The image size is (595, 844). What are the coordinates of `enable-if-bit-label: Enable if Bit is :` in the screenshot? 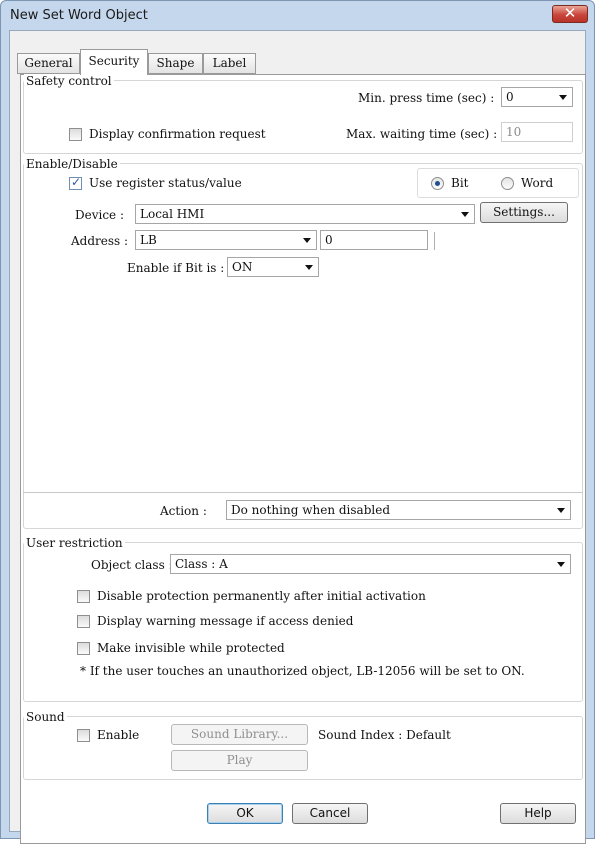 It's located at (176, 268).